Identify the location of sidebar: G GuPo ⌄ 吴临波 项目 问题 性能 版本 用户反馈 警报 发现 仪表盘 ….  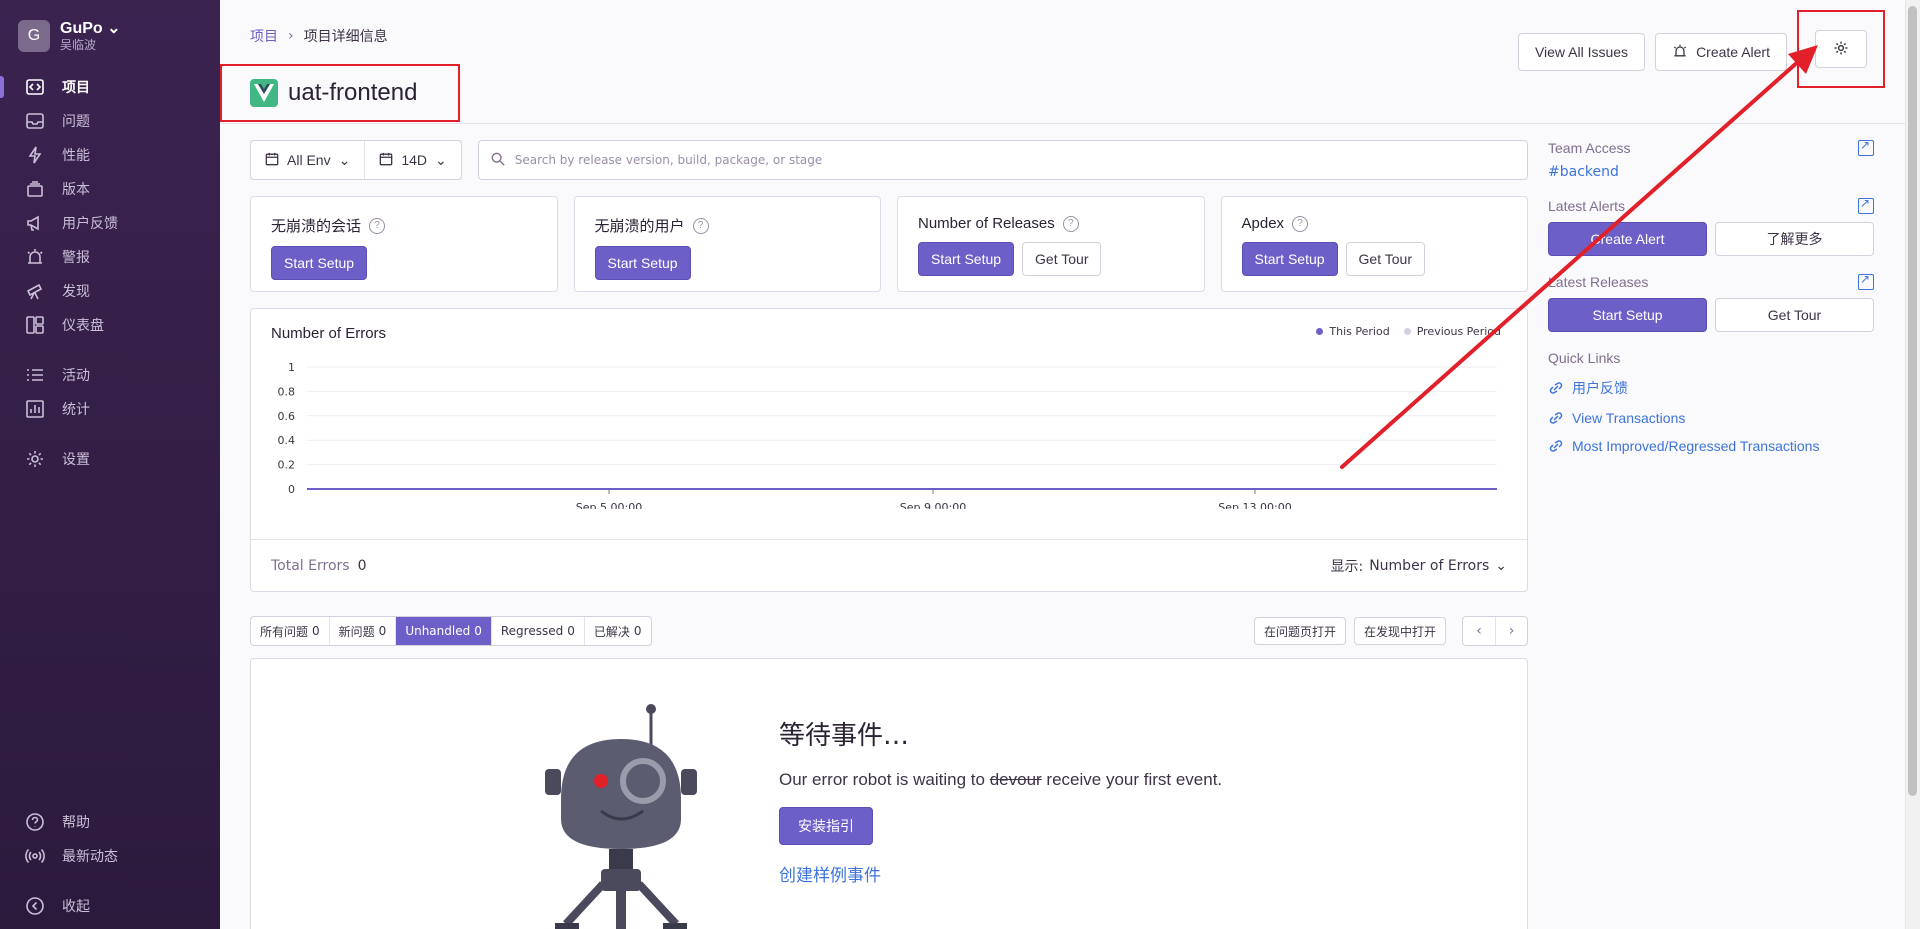
(110, 464).